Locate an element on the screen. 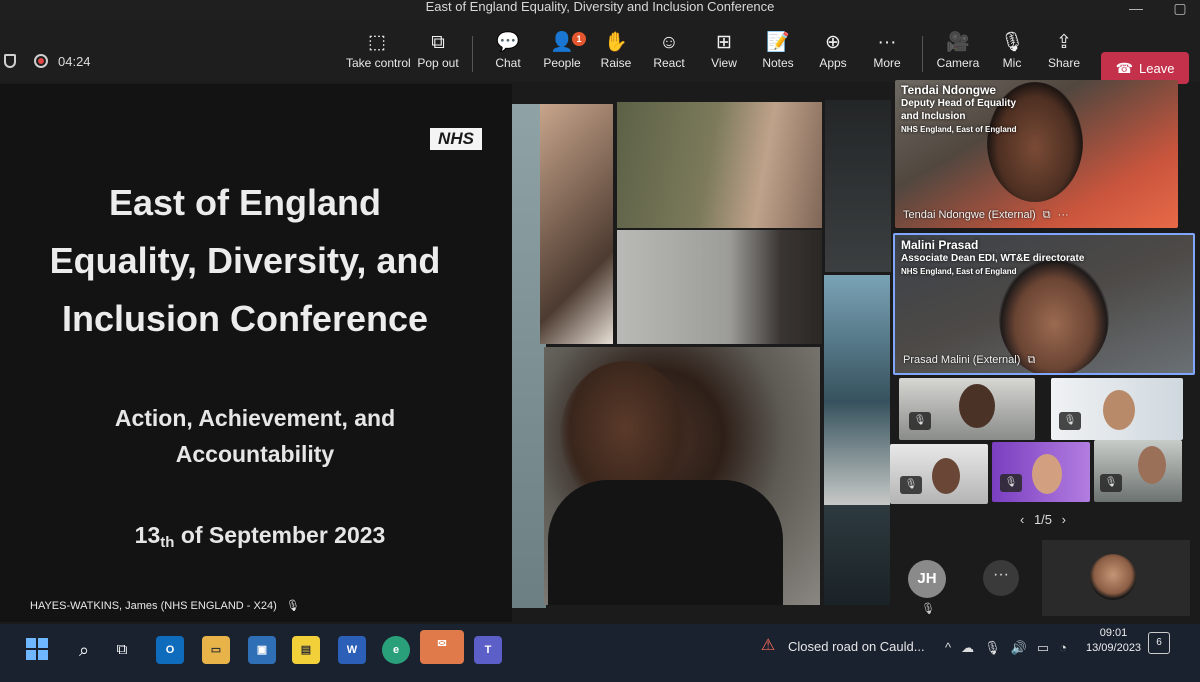 The image size is (1200, 682). edge-icon: e is located at coordinates (396, 650).